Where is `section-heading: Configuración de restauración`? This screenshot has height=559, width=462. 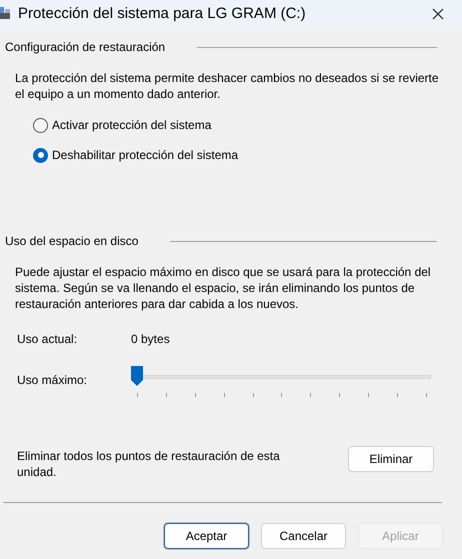
section-heading: Configuración de restauración is located at coordinates (85, 47).